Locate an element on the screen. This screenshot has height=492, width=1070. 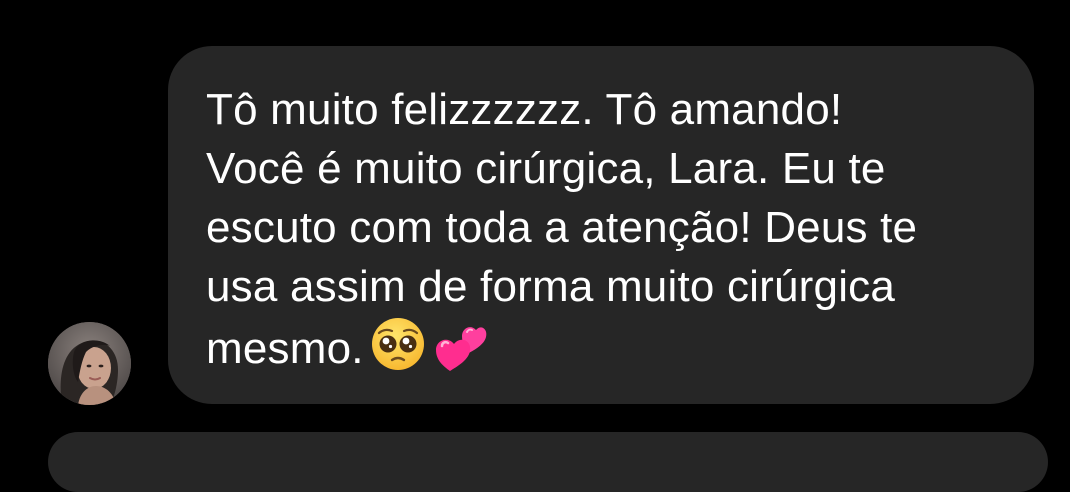
message-line: usa assim de forma muito cirúrgica is located at coordinates (551, 286).